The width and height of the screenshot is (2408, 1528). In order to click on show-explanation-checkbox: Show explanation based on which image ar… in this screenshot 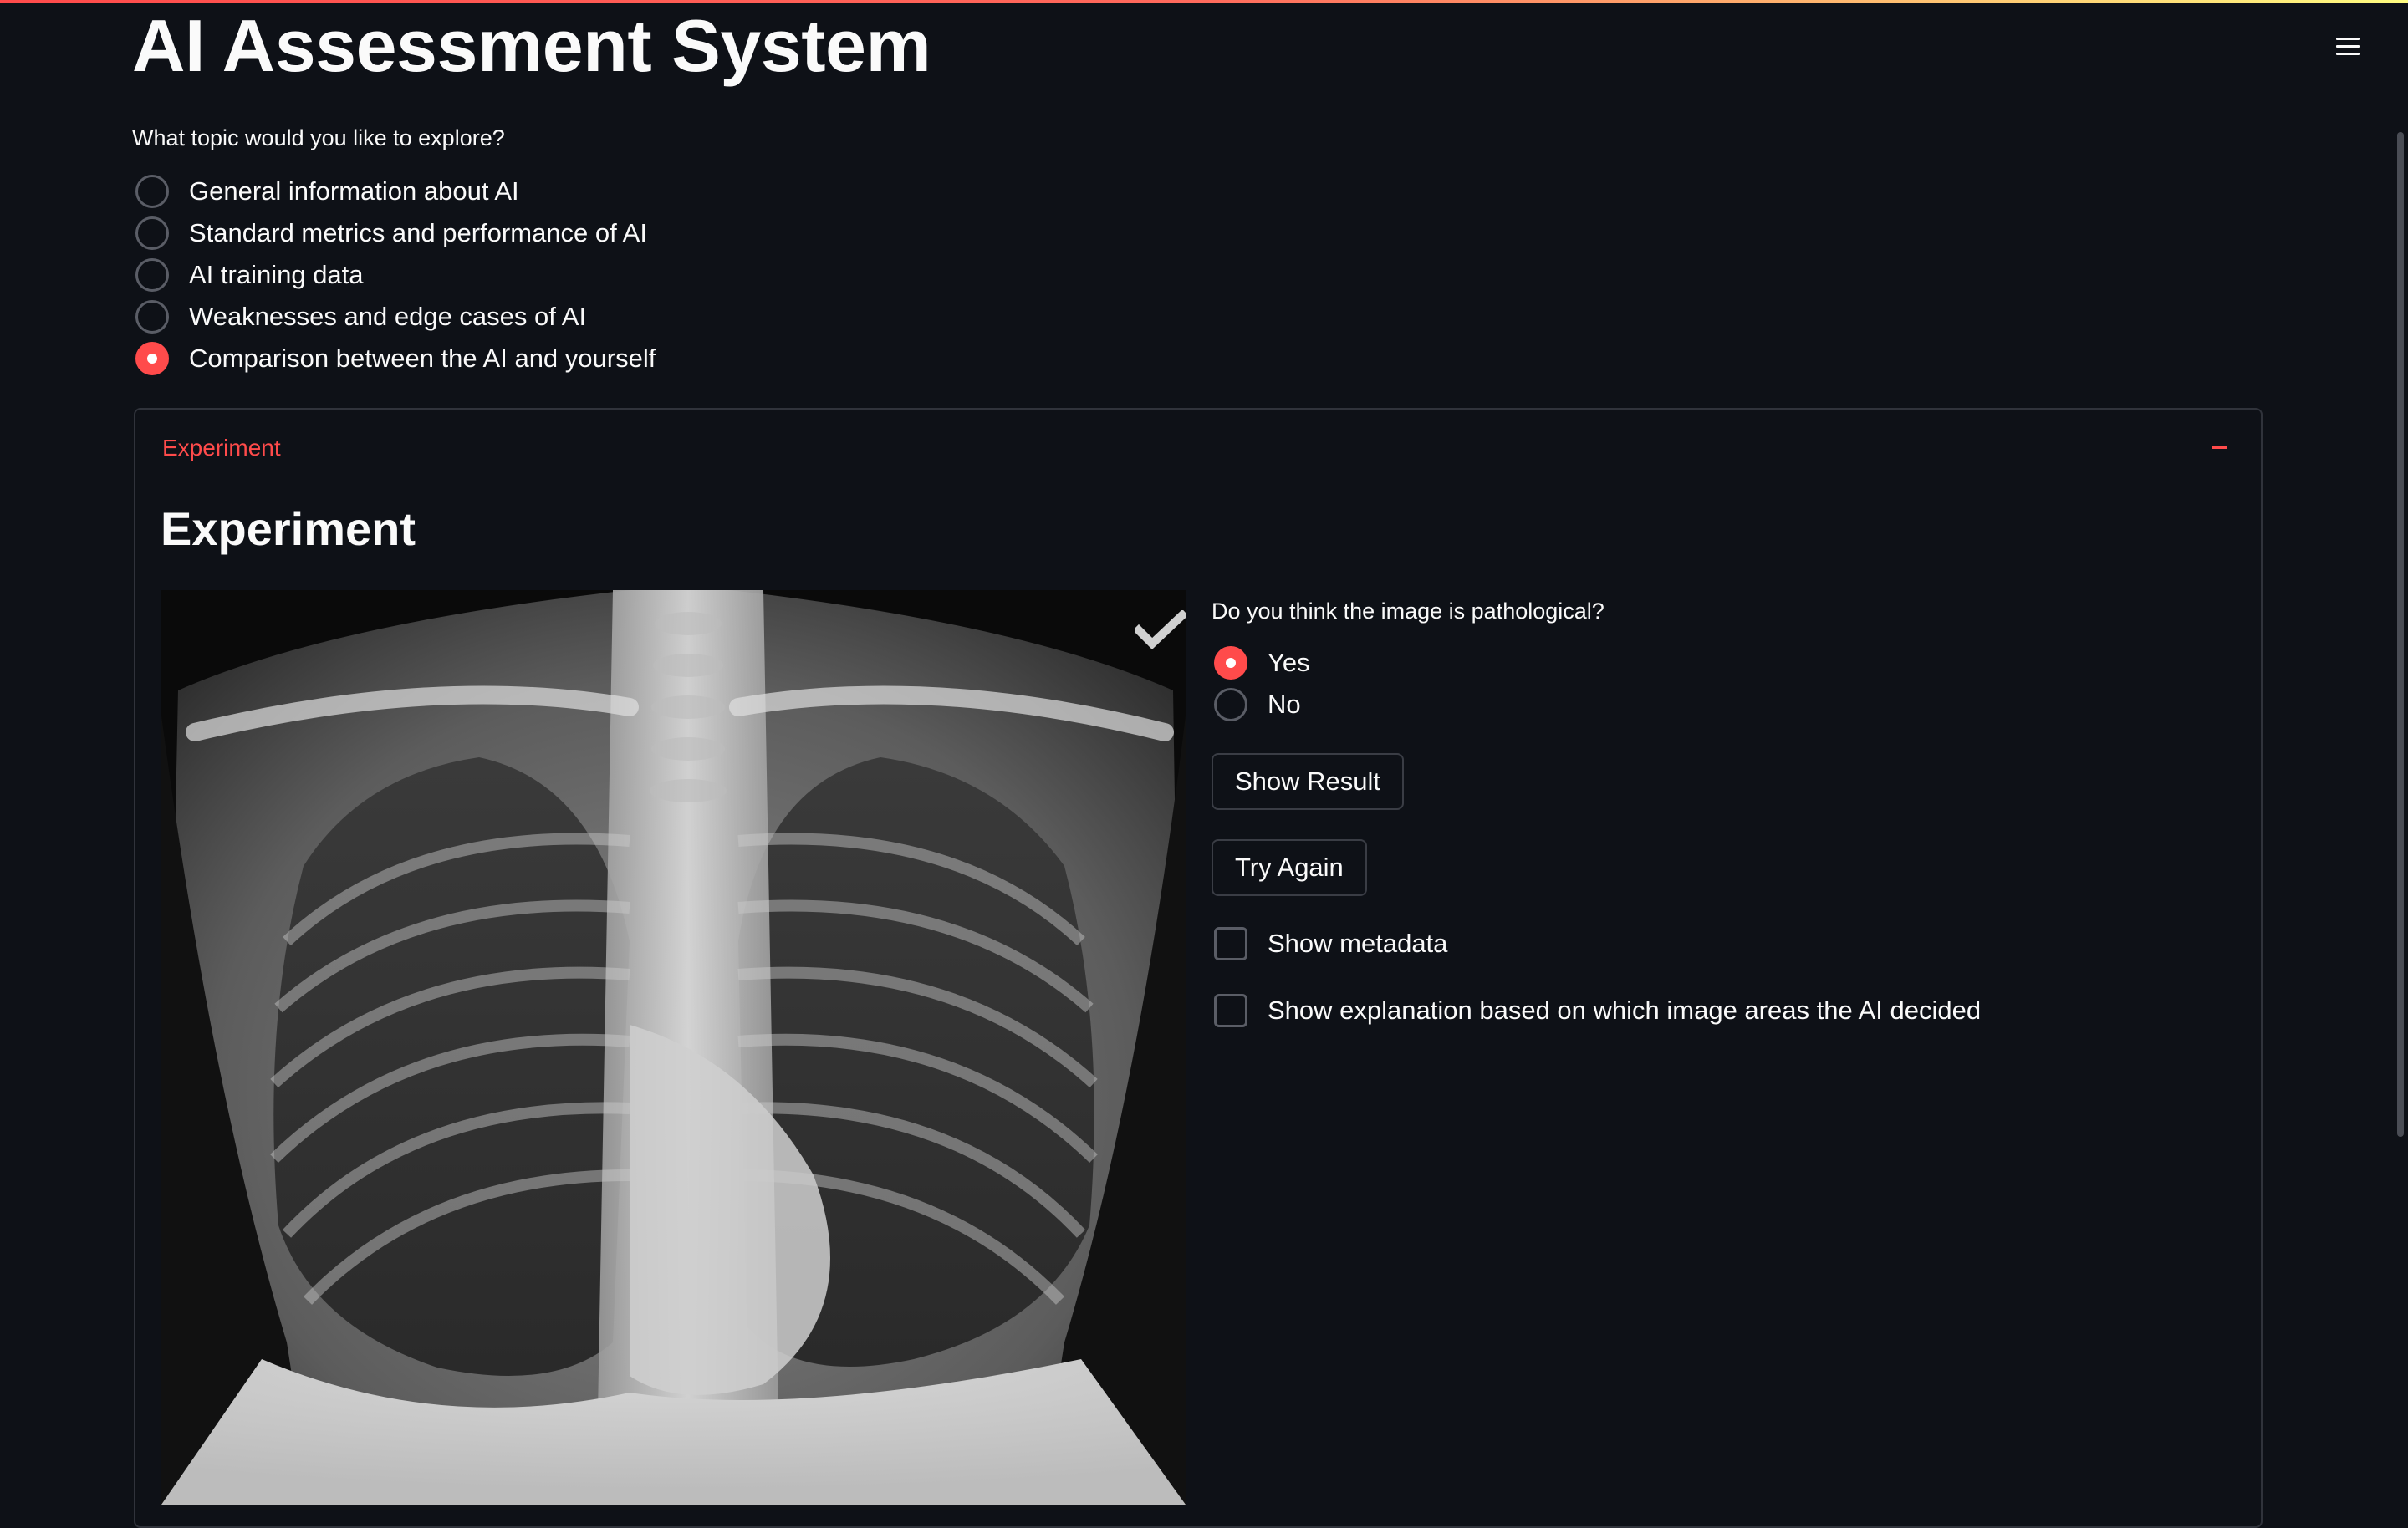, I will do `click(1598, 1010)`.